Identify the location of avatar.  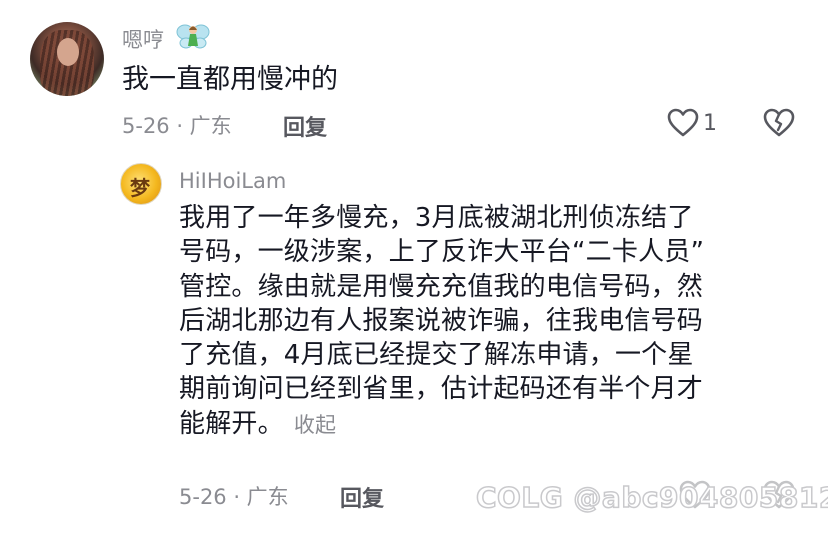
(67, 59).